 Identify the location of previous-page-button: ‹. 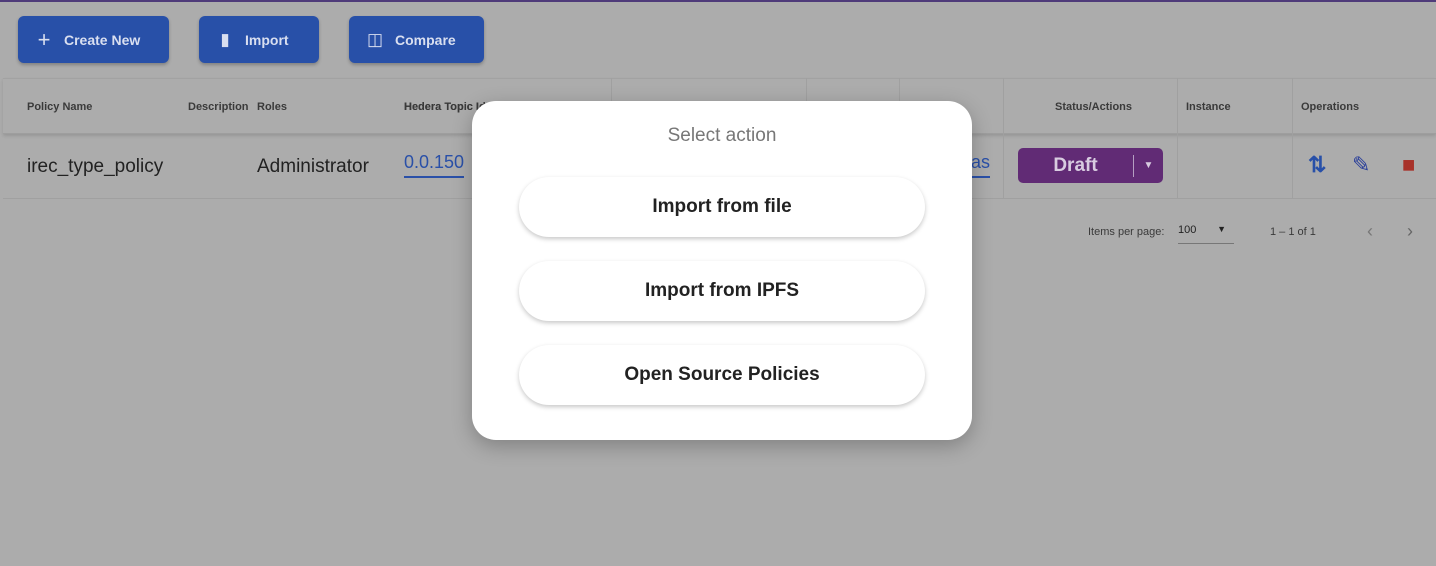
(1370, 231).